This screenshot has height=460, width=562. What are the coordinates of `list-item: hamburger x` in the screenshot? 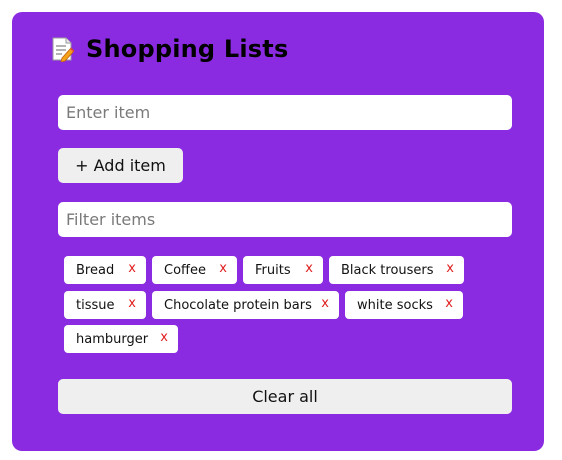 It's located at (121, 339).